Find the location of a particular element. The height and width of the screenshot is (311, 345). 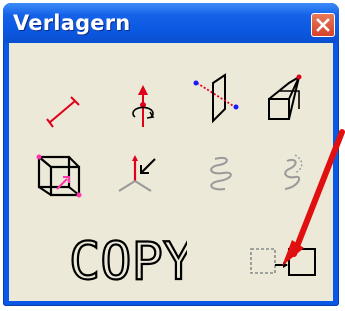

copy-text: COPY is located at coordinates (128, 261).